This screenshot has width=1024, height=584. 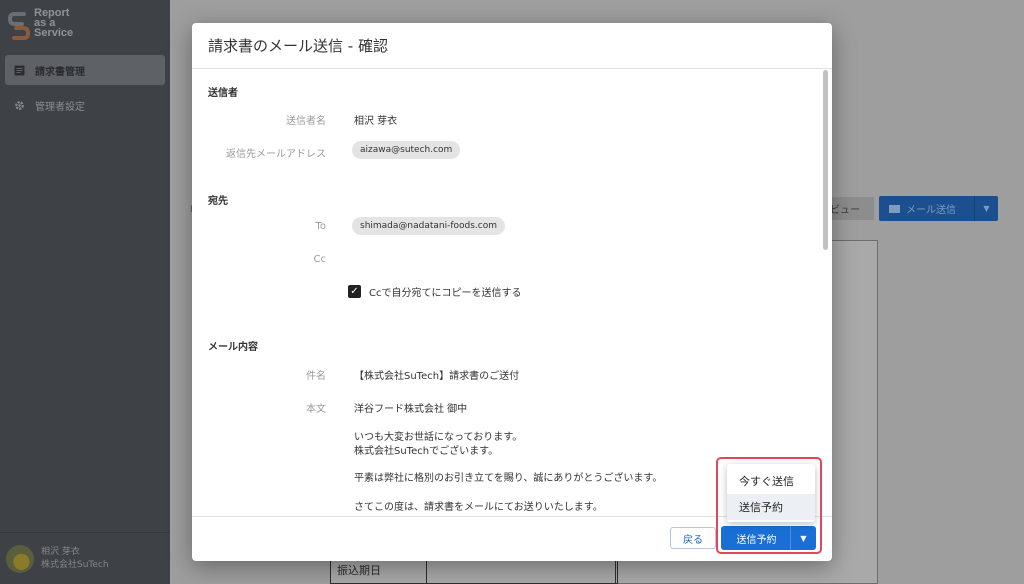 What do you see at coordinates (429, 226) in the screenshot?
I see `to-chip: shimada@nadatani-foods.com` at bounding box center [429, 226].